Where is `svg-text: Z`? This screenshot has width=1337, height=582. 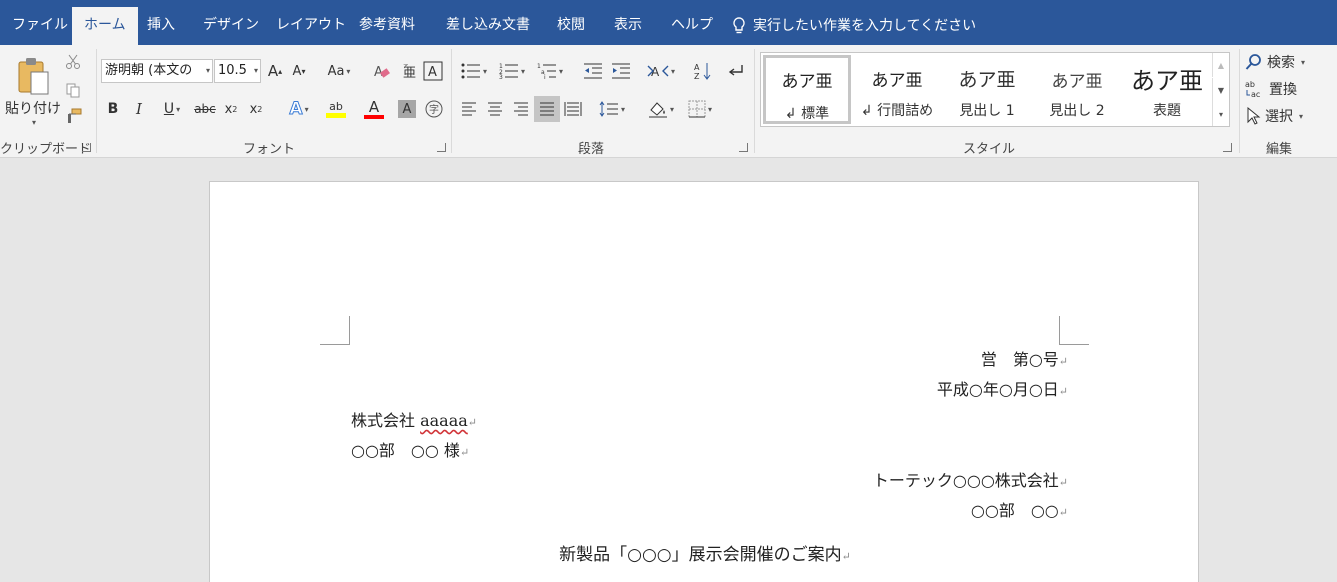 svg-text: Z is located at coordinates (697, 76).